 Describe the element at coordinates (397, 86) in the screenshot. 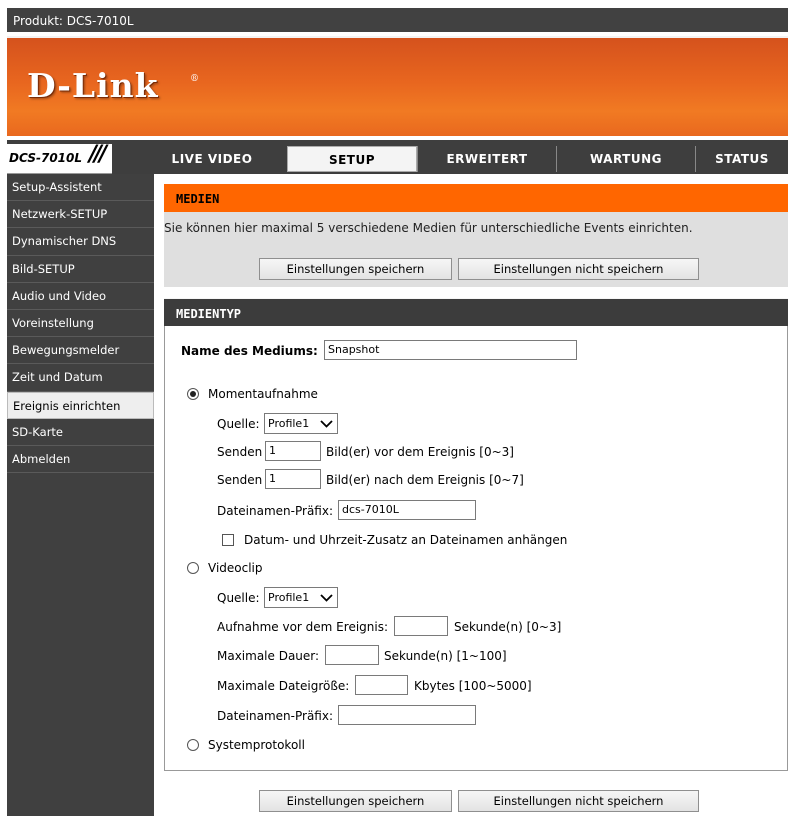

I see `brand-header: D-Link ®` at that location.